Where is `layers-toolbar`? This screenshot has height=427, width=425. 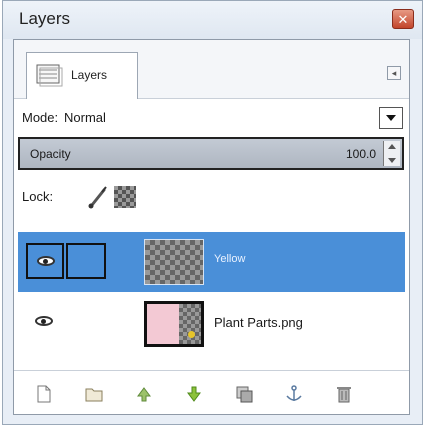 layers-toolbar is located at coordinates (211, 394).